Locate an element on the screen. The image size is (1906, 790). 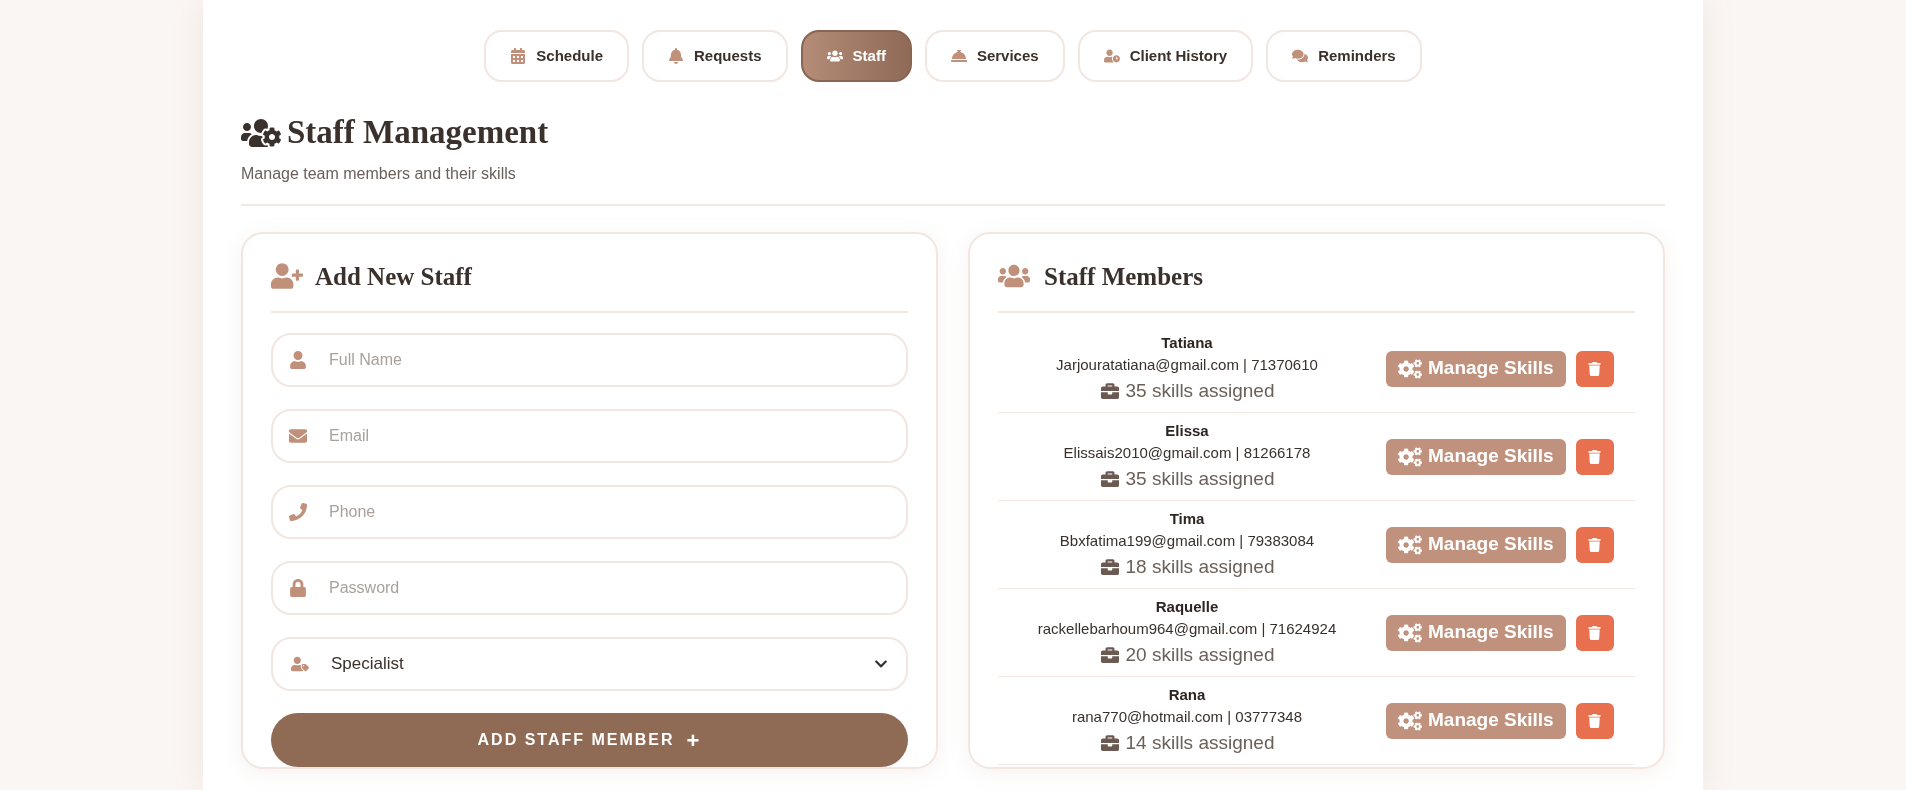
nav-tab: Schedule is located at coordinates (556, 56).